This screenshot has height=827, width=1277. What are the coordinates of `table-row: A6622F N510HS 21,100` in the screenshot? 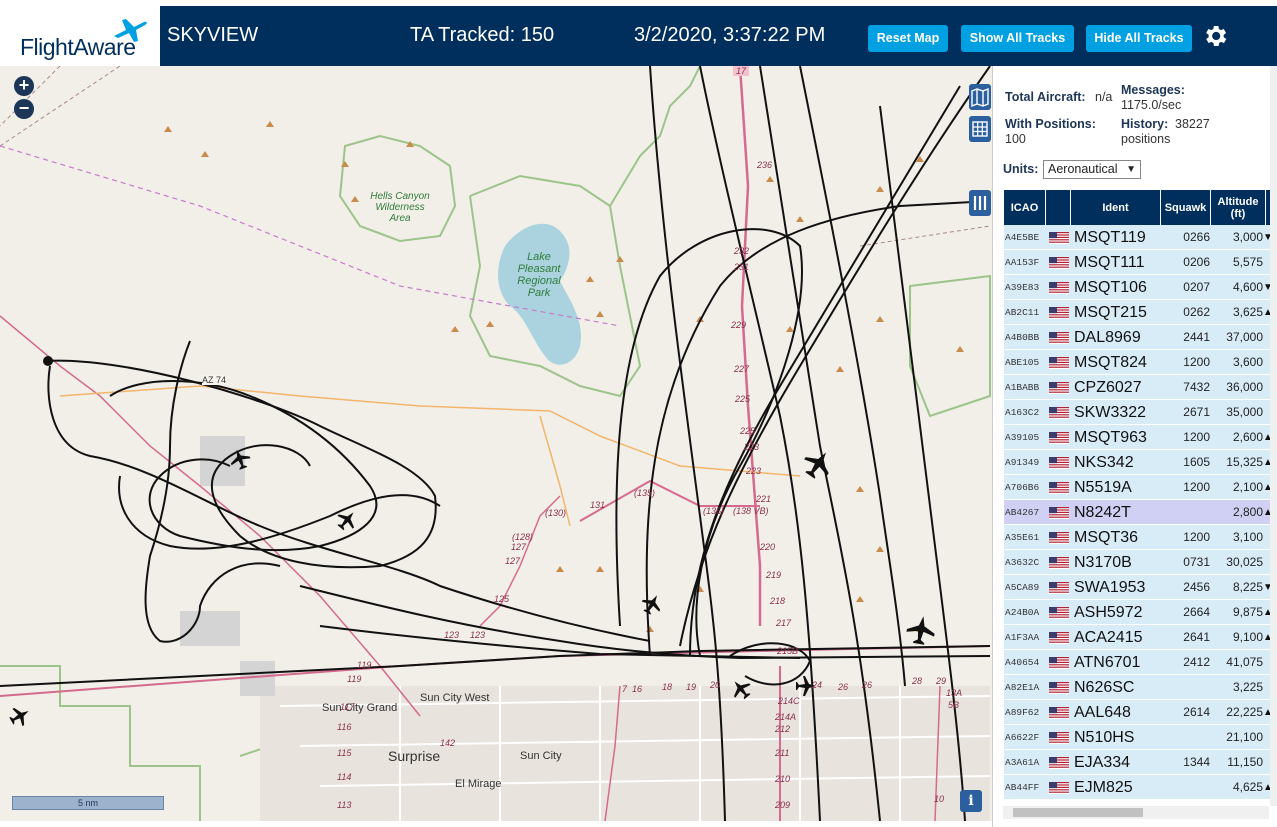 It's located at (1137, 737).